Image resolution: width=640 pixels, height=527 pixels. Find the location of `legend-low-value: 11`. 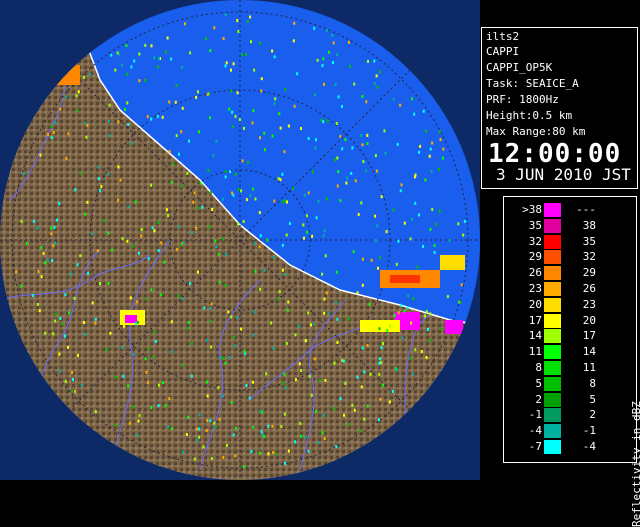

legend-low-value: 11 is located at coordinates (535, 352).